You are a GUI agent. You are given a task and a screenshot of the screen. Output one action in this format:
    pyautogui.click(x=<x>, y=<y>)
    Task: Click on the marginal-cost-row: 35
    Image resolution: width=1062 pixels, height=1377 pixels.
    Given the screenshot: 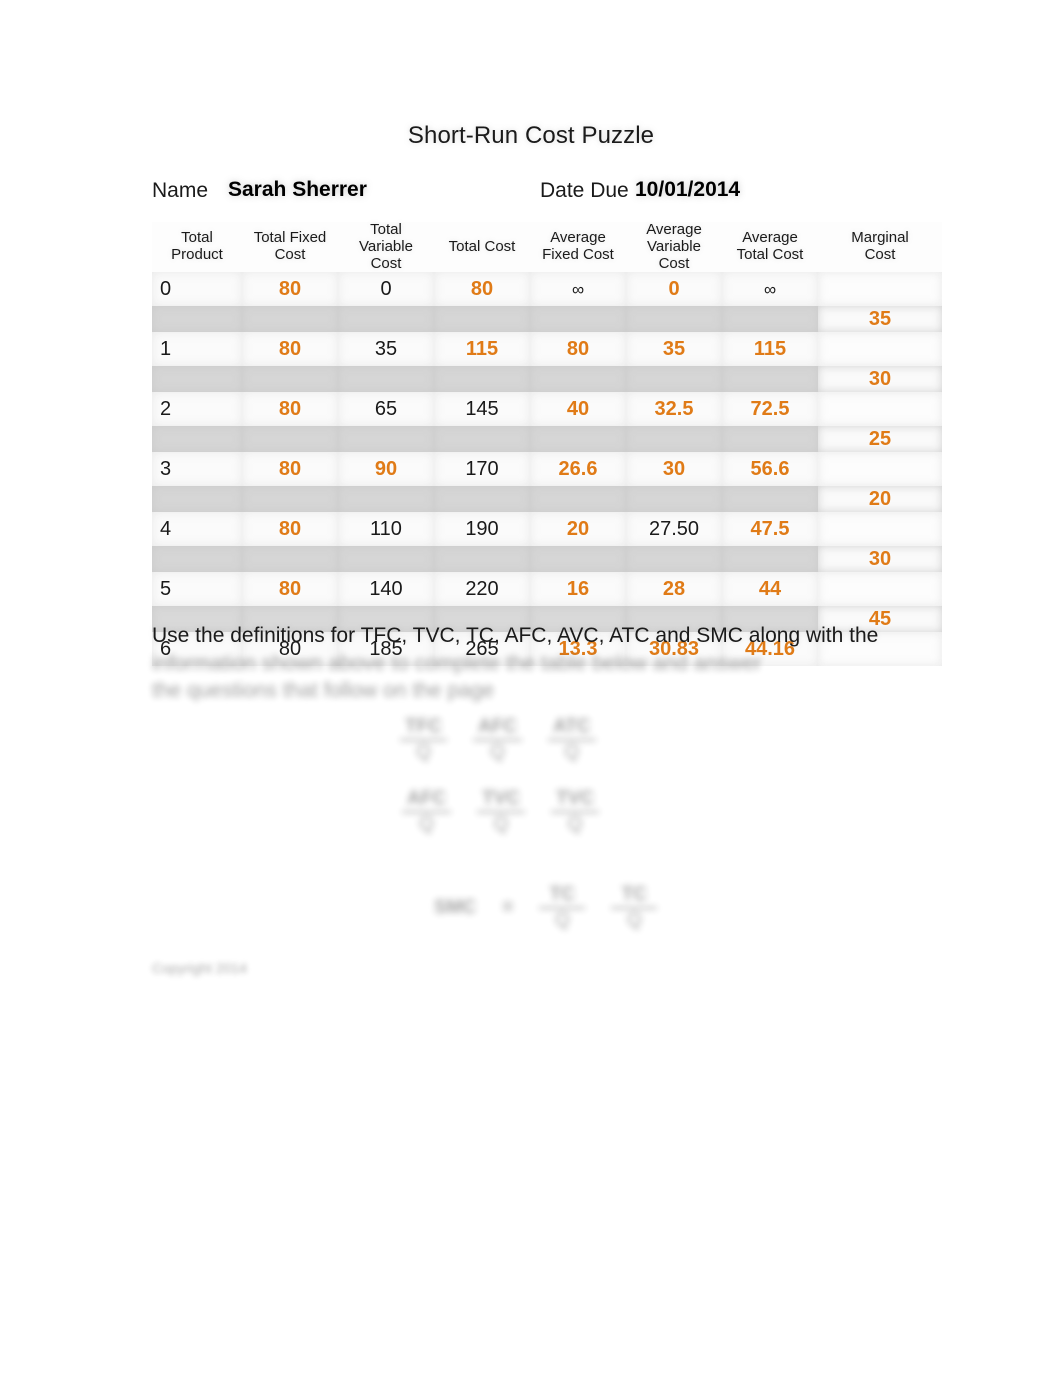 What is the action you would take?
    pyautogui.click(x=547, y=319)
    